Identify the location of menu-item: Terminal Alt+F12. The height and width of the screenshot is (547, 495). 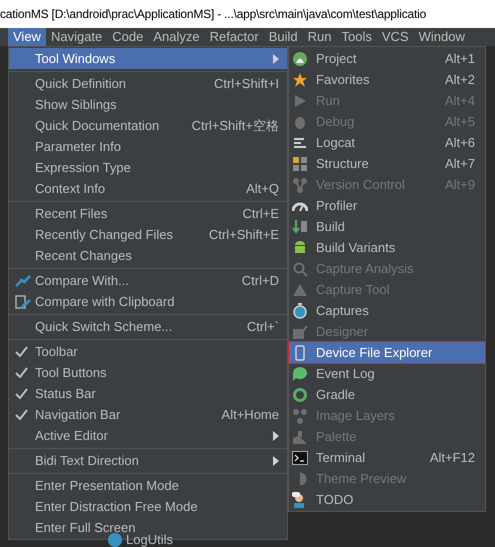
(387, 457).